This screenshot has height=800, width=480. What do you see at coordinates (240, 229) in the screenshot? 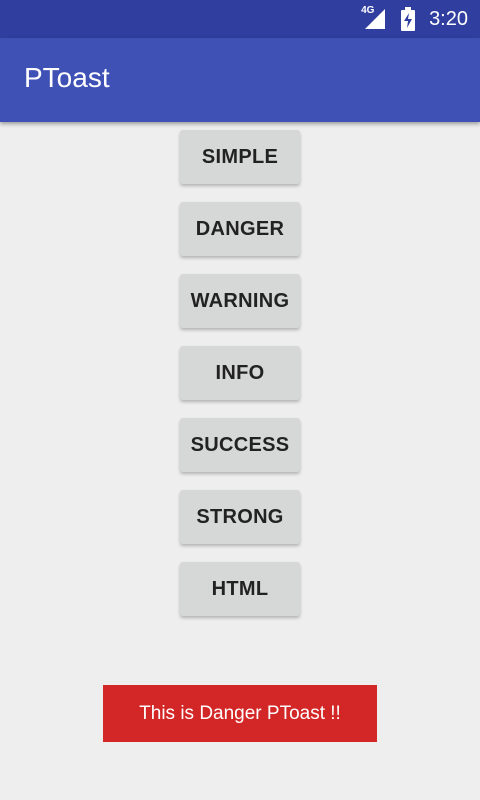
I see `danger-button: DANGER` at bounding box center [240, 229].